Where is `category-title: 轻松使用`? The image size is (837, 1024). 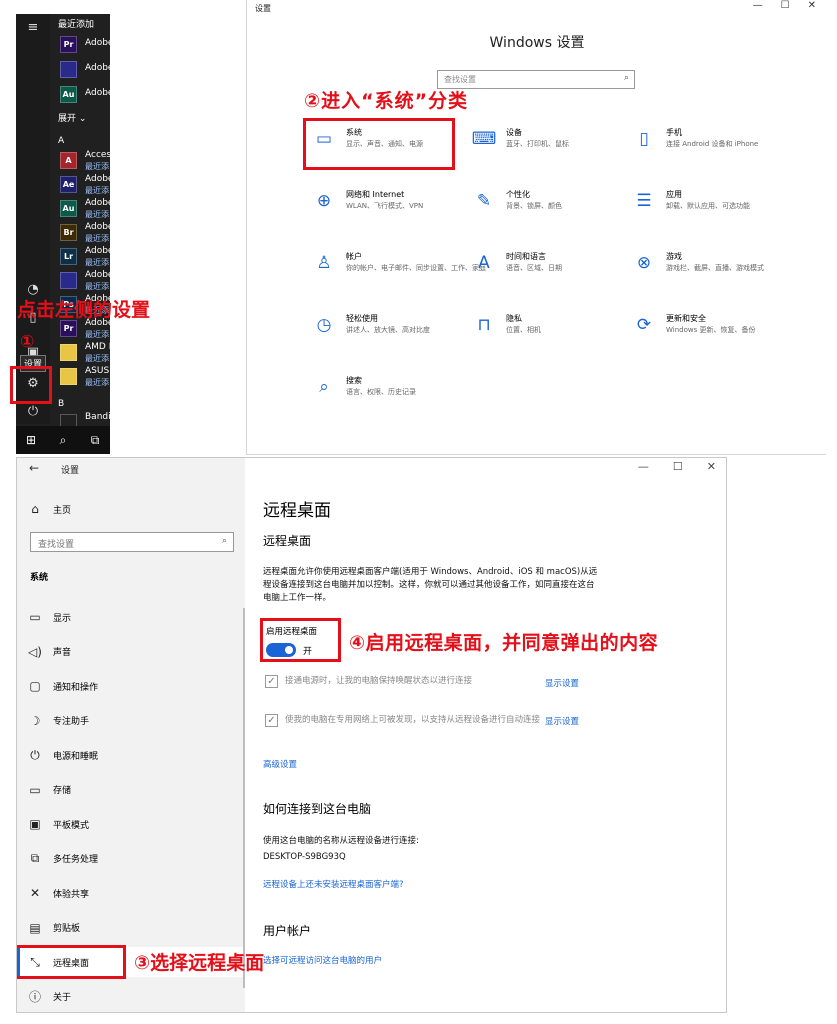
category-title: 轻松使用 is located at coordinates (362, 318).